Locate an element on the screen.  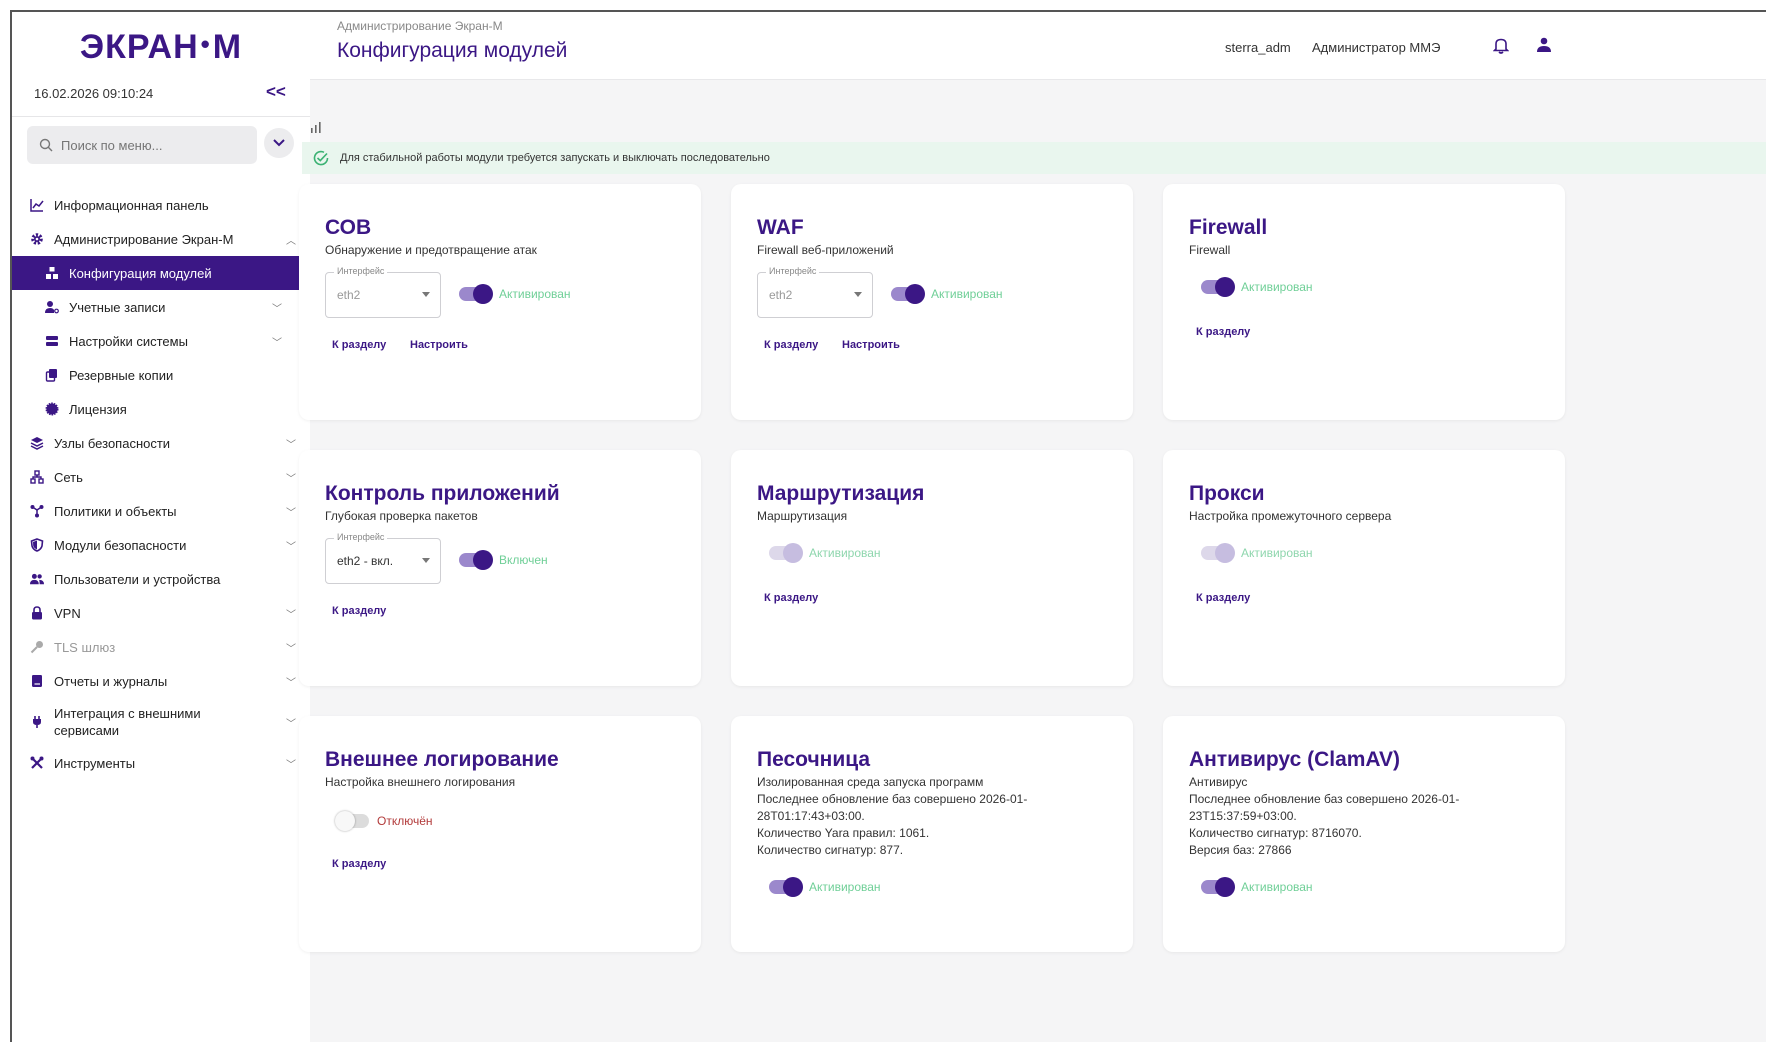
sidebar-item-label: Информационная панель is located at coordinates (131, 205).